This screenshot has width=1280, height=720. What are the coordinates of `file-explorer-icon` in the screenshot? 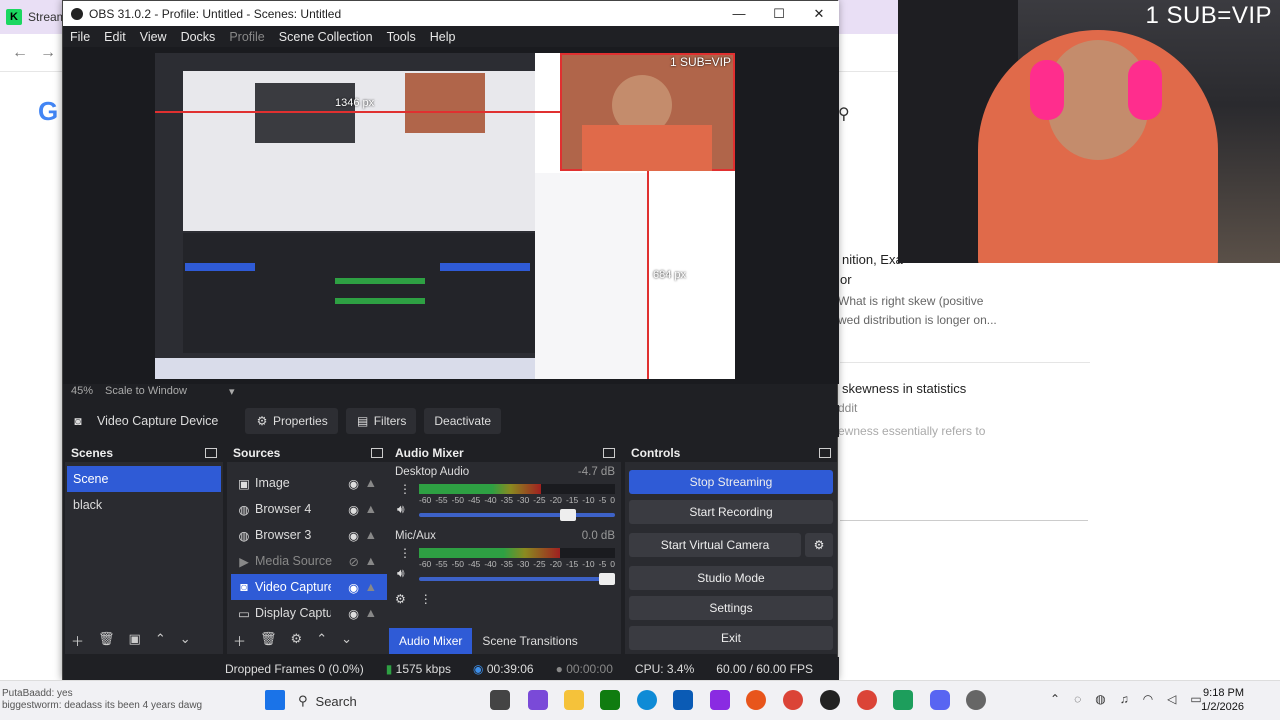 It's located at (574, 700).